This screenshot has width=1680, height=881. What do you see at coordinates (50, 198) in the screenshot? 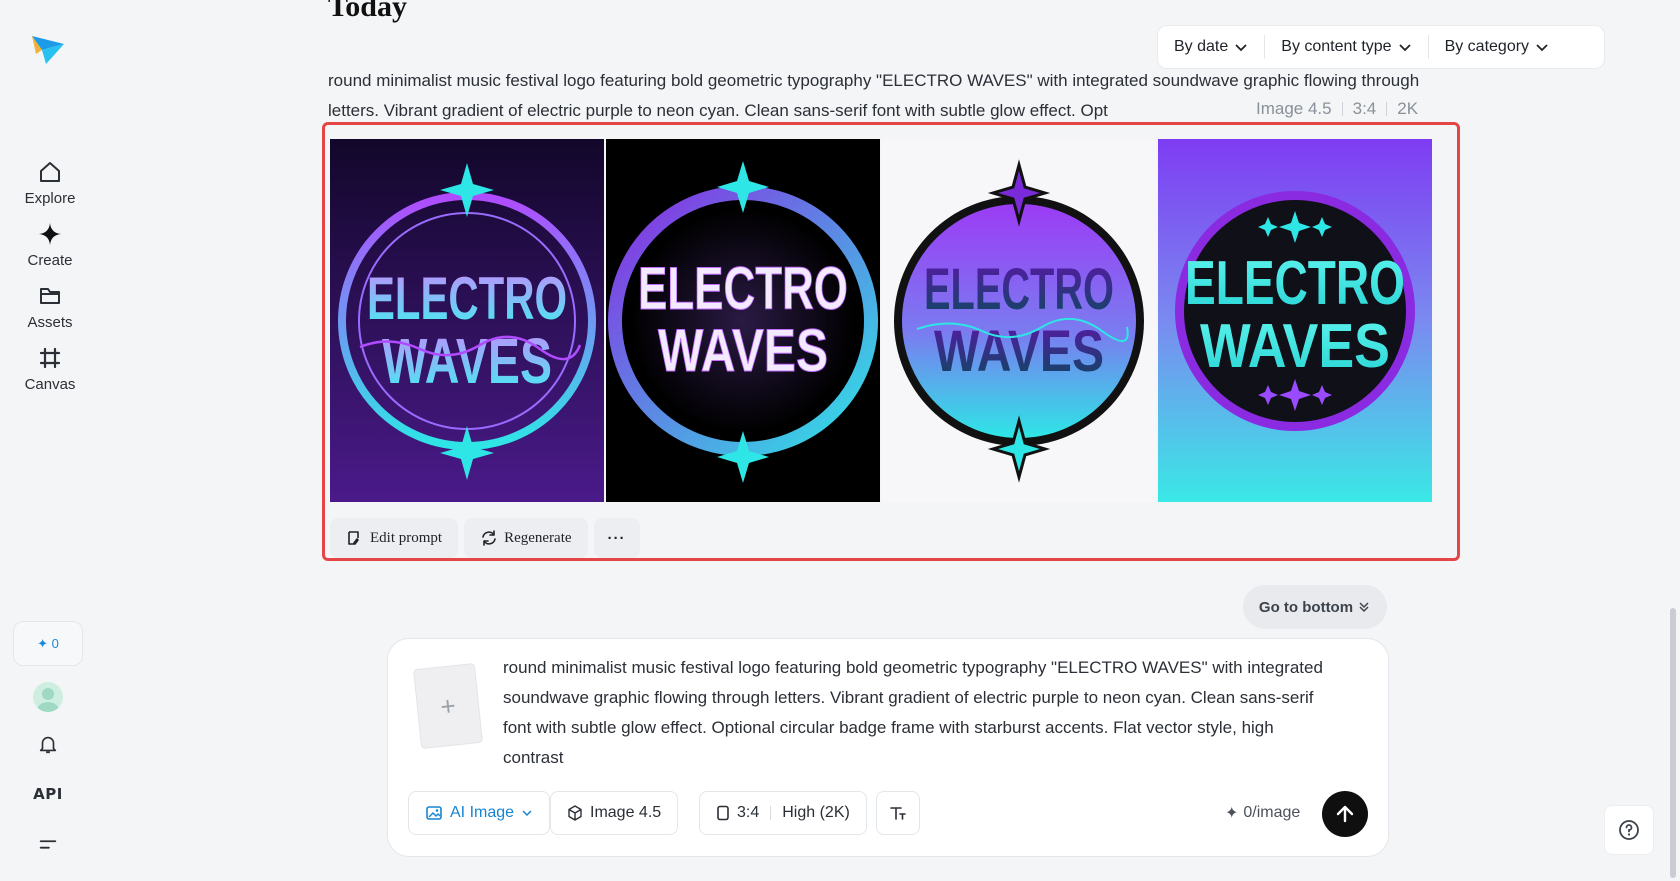
I see `sidebar-item-label: Explore` at bounding box center [50, 198].